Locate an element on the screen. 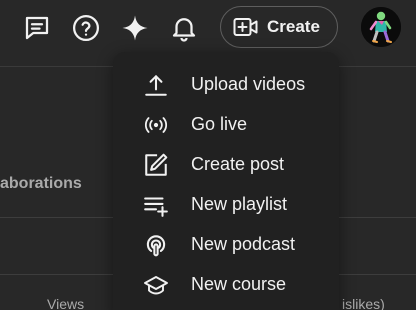 The height and width of the screenshot is (310, 416). feedback-icon is located at coordinates (37, 28).